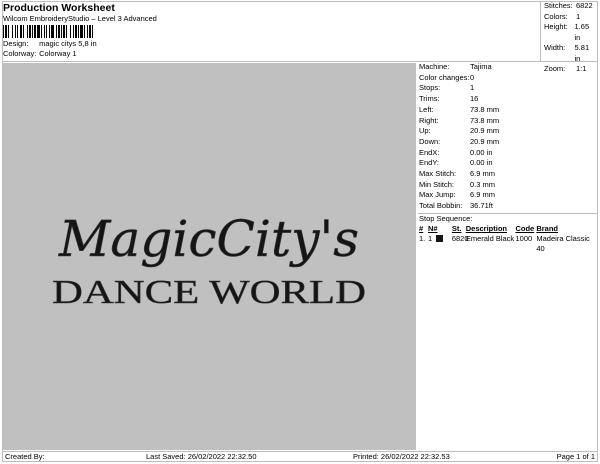 The width and height of the screenshot is (600, 464). I want to click on design-caps-text: DANCE WORLD, so click(209, 292).